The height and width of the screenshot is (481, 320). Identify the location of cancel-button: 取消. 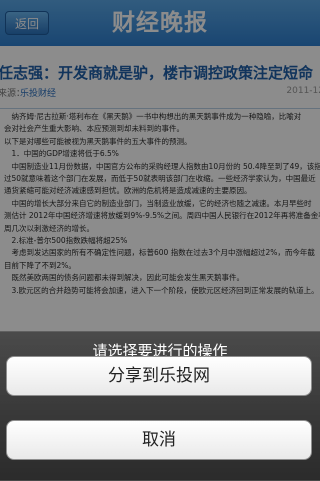
(159, 440).